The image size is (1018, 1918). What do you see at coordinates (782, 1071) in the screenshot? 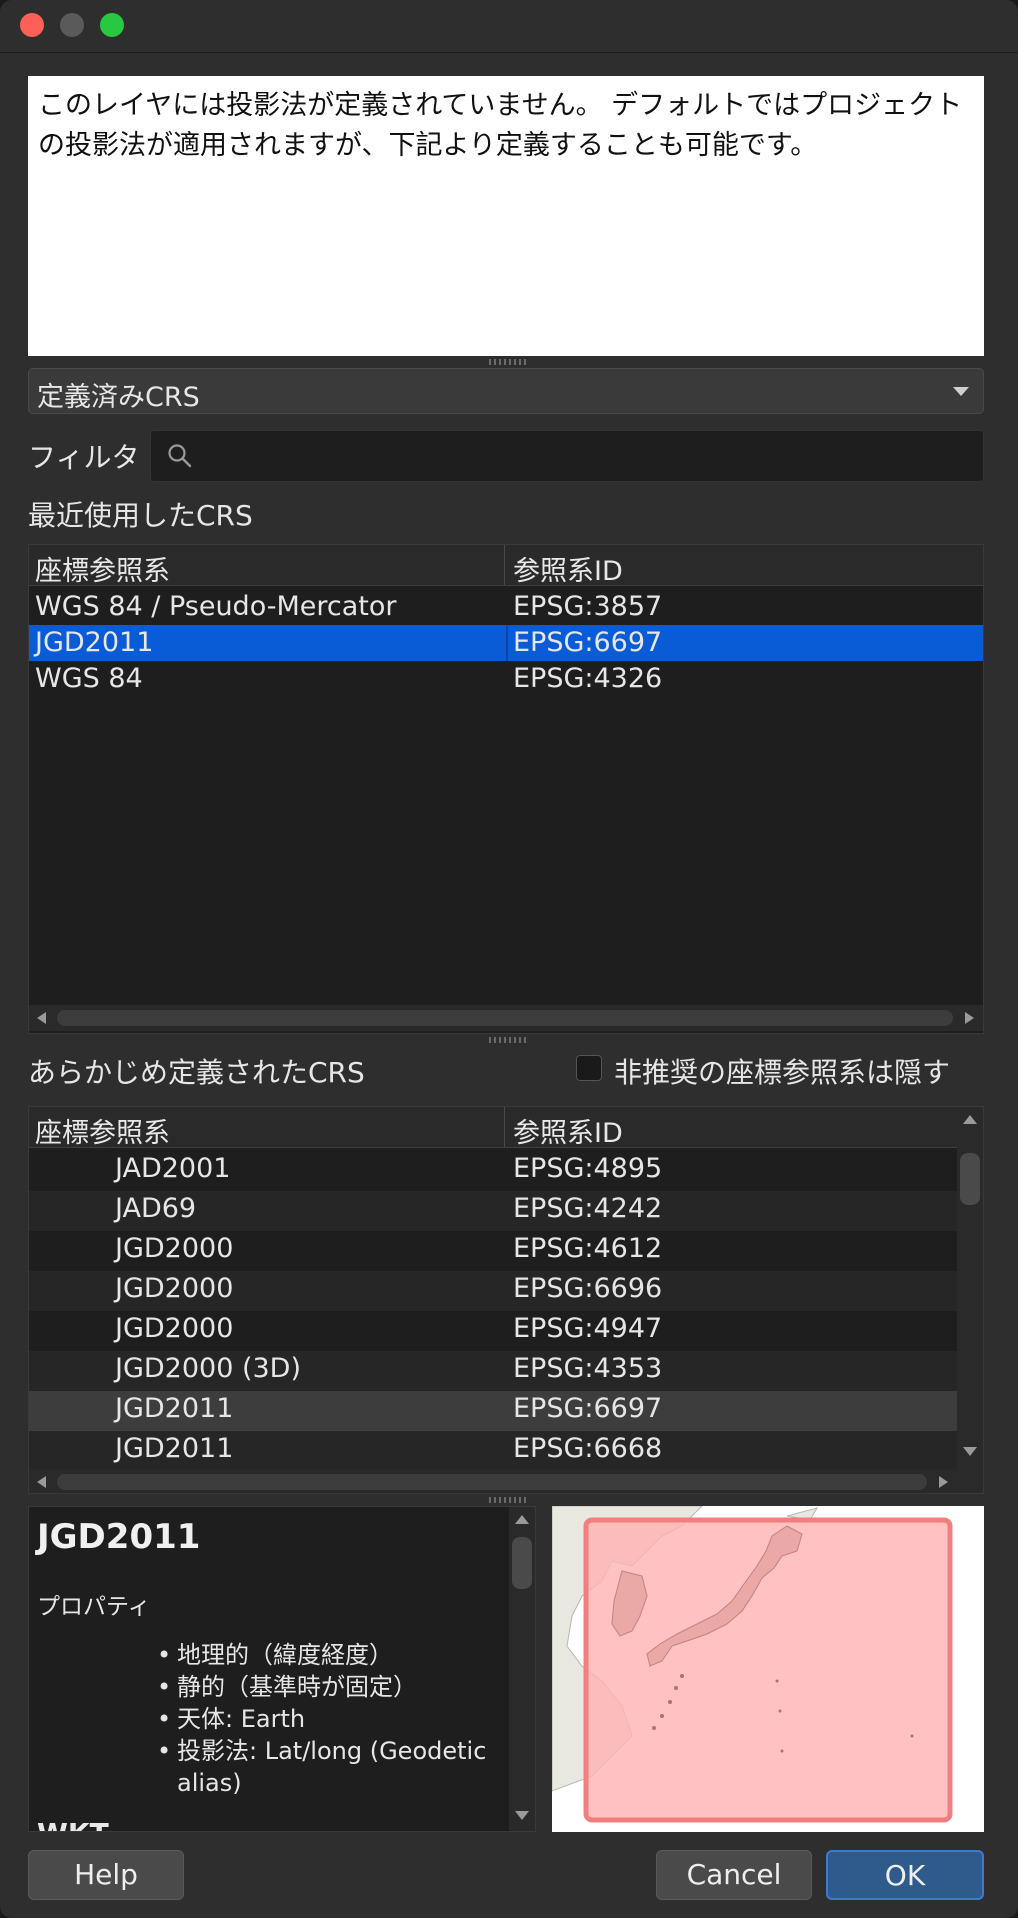
I see `hide-deprecated-label: 非推奨の座標参照系は隠す` at bounding box center [782, 1071].